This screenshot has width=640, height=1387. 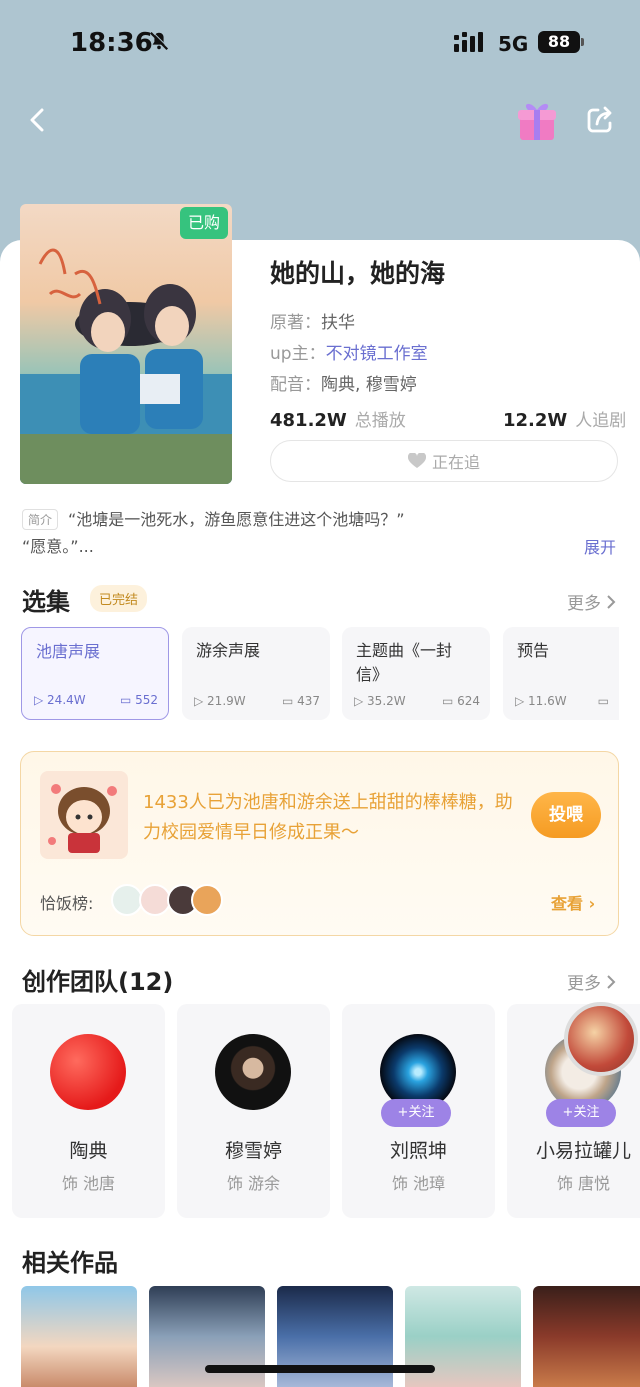 I want to click on followers-count: 12.2W 人追剧, so click(x=564, y=418).